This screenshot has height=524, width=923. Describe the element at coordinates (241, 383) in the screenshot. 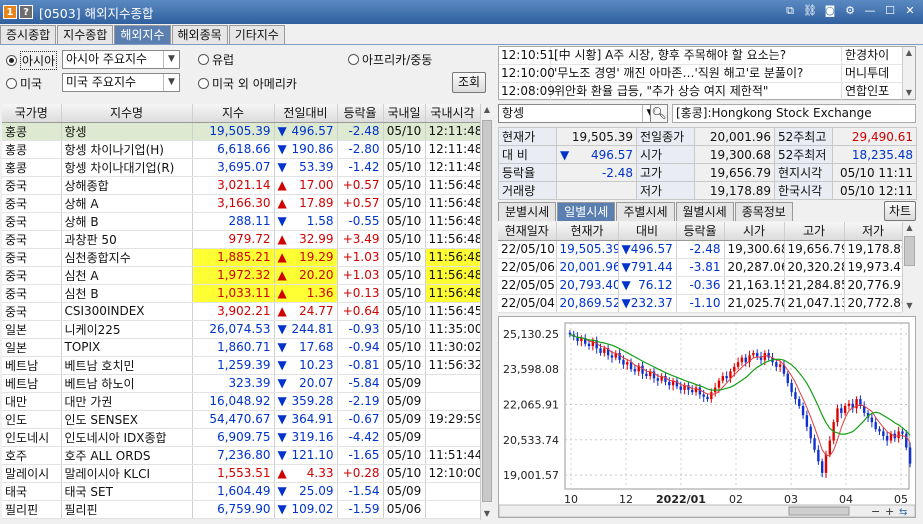

I see `table-row: 베트남 베트남 하노이 323.39 ▼ 20.07 -5.84 05/09` at that location.